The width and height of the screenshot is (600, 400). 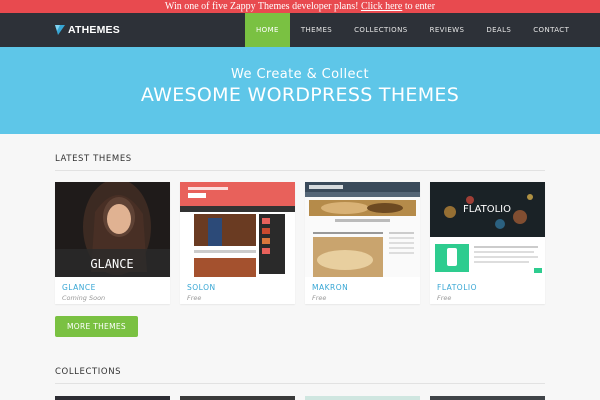 I want to click on promo-link: Click here, so click(x=381, y=6).